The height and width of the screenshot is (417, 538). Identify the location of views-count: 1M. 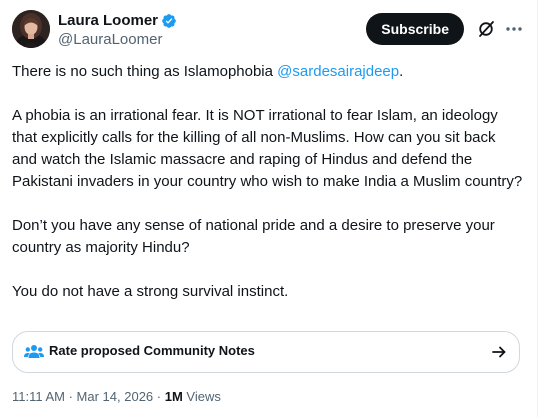
(173, 396).